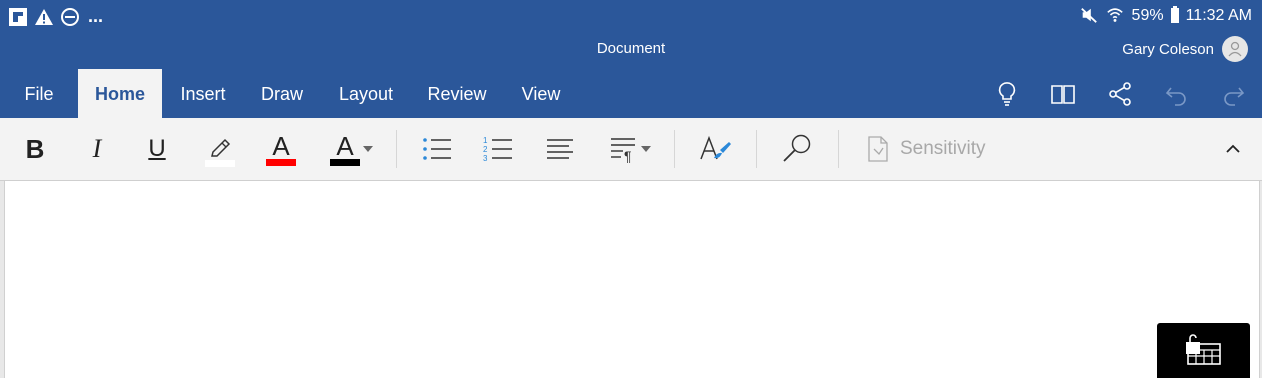  I want to click on tab-draw: Draw, so click(282, 93).